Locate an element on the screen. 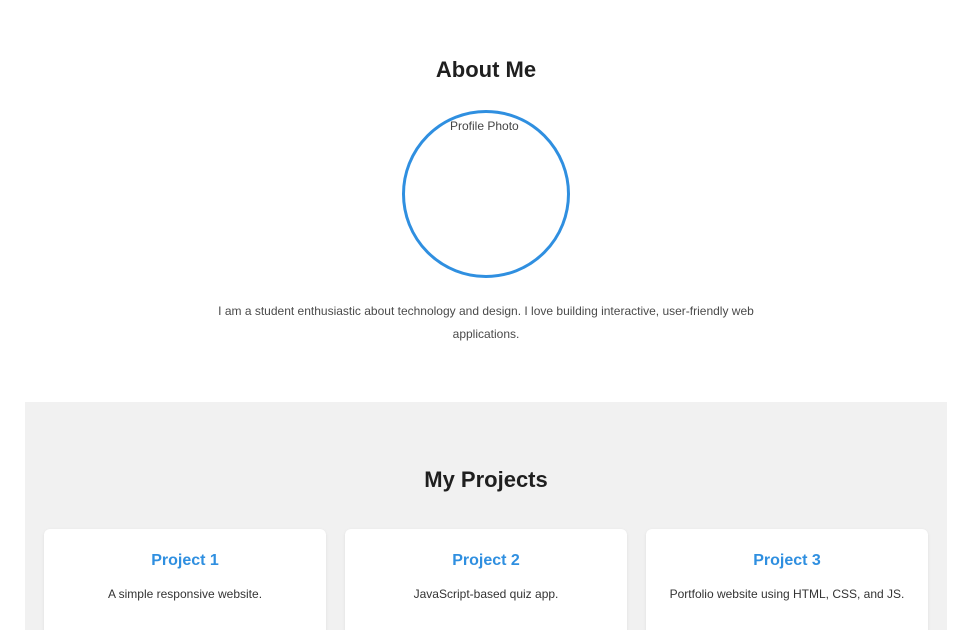 The height and width of the screenshot is (630, 954). project-description: A simple responsive website. is located at coordinates (185, 594).